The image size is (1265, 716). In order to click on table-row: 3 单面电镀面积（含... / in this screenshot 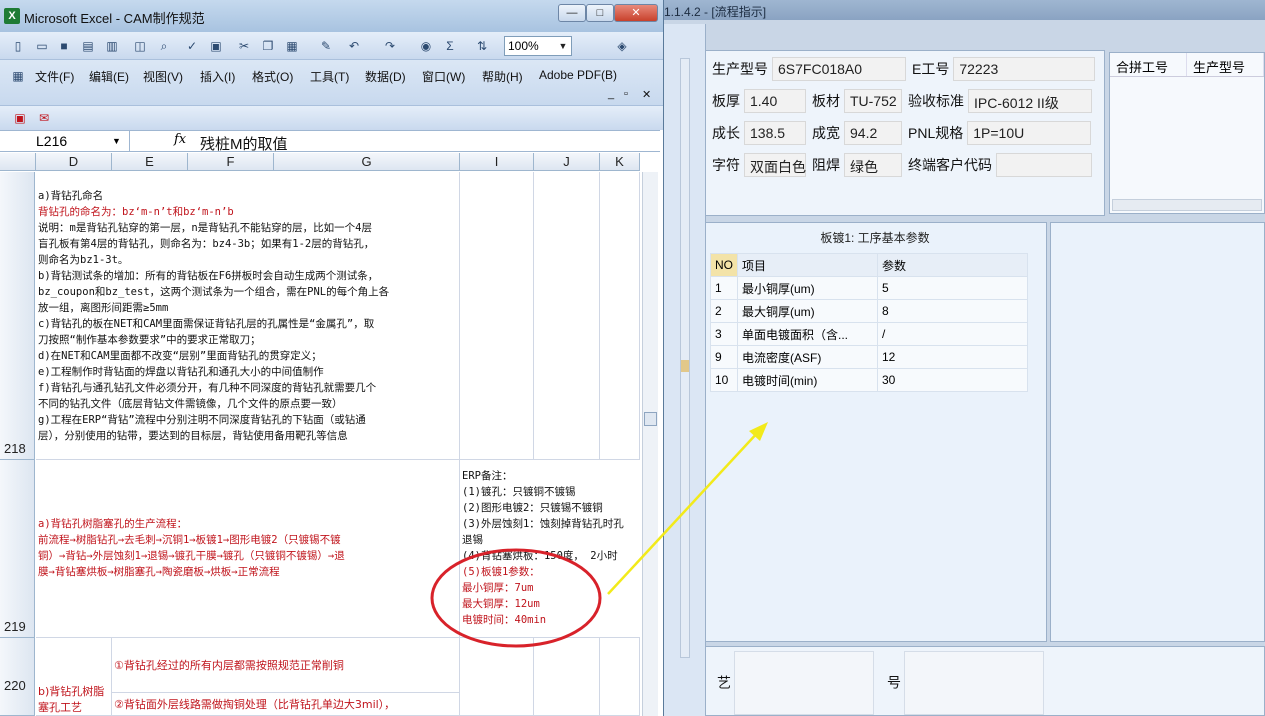, I will do `click(869, 334)`.